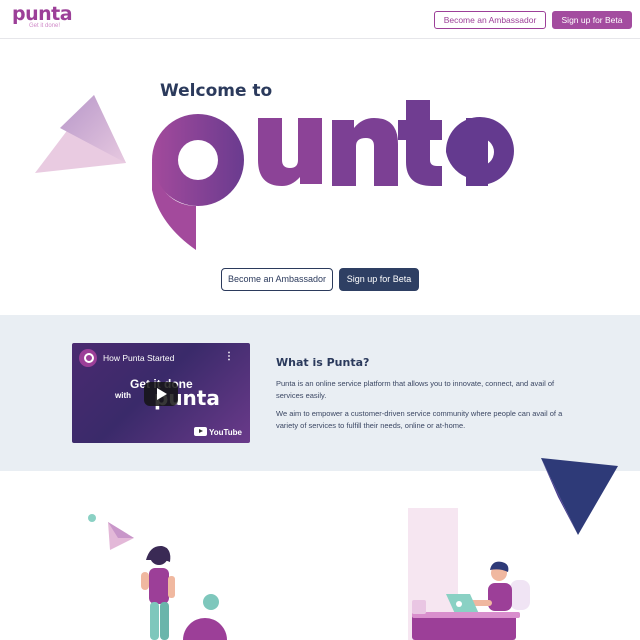 This screenshot has height=640, width=640. What do you see at coordinates (579, 496) in the screenshot?
I see `decorative-triangle-right` at bounding box center [579, 496].